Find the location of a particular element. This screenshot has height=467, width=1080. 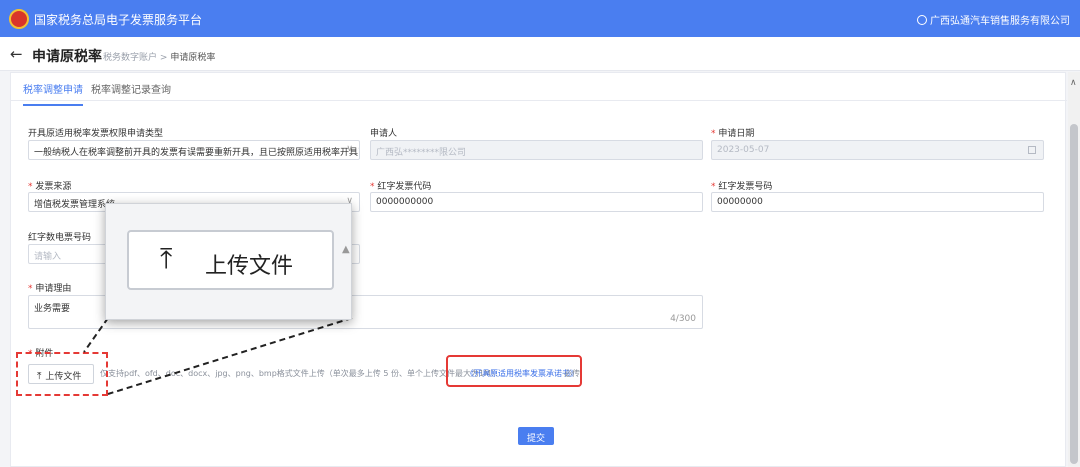

zoomed-upload-button: ⤒ 上传文件 is located at coordinates (230, 260).